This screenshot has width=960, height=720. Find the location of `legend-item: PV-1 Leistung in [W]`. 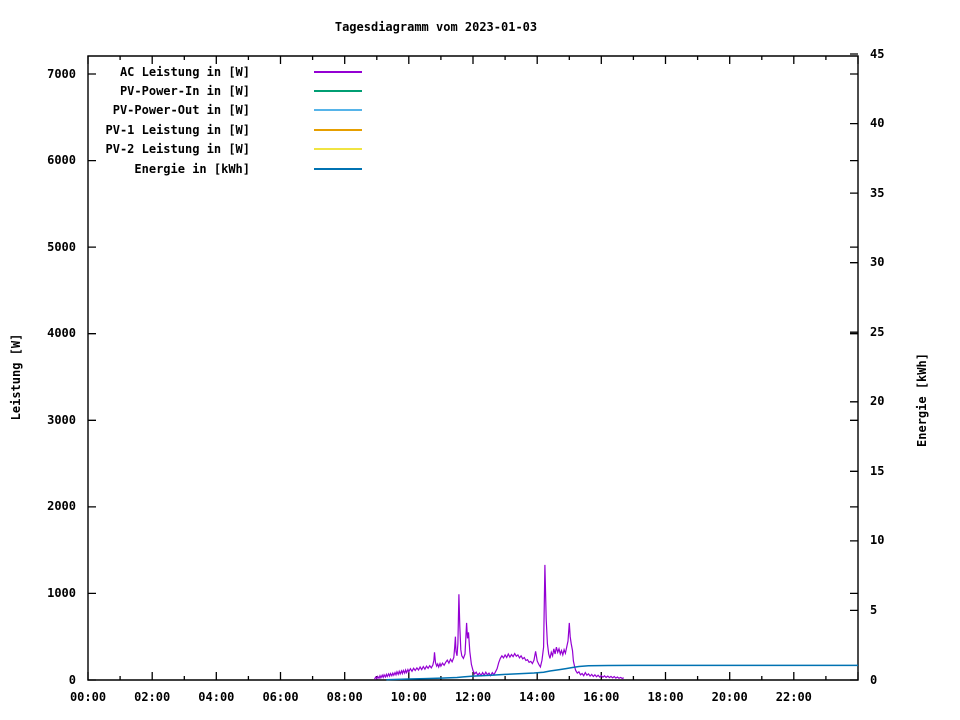

legend-item: PV-1 Leistung in [W] is located at coordinates (225, 129).